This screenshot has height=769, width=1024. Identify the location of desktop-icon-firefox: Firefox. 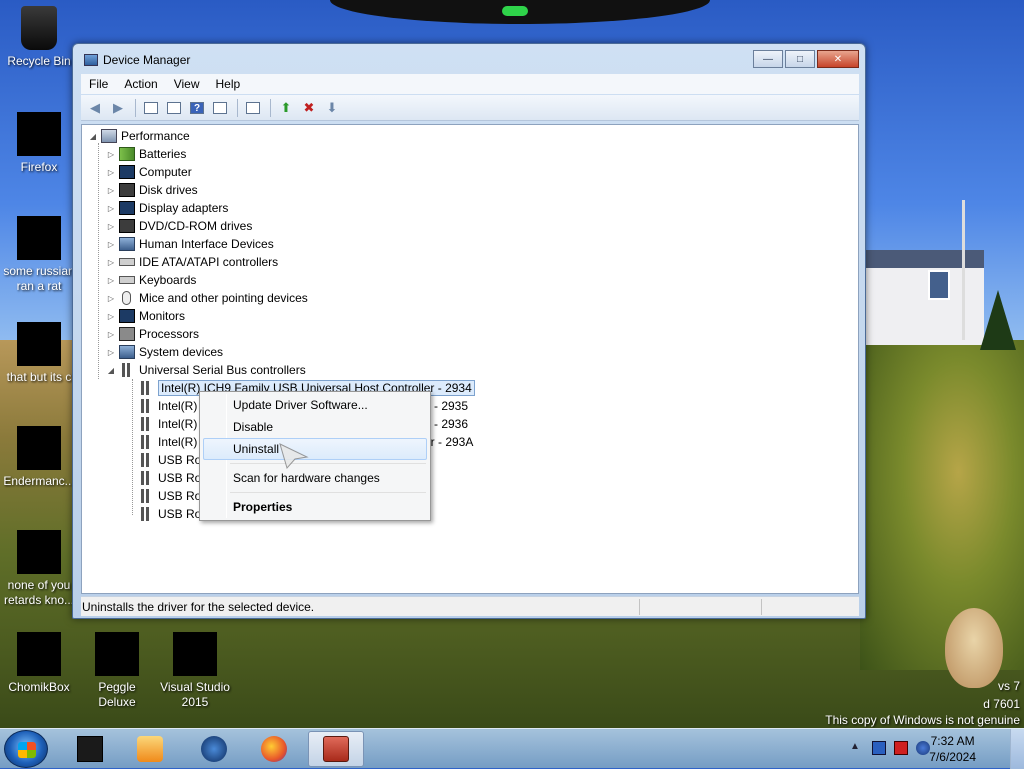
(39, 143).